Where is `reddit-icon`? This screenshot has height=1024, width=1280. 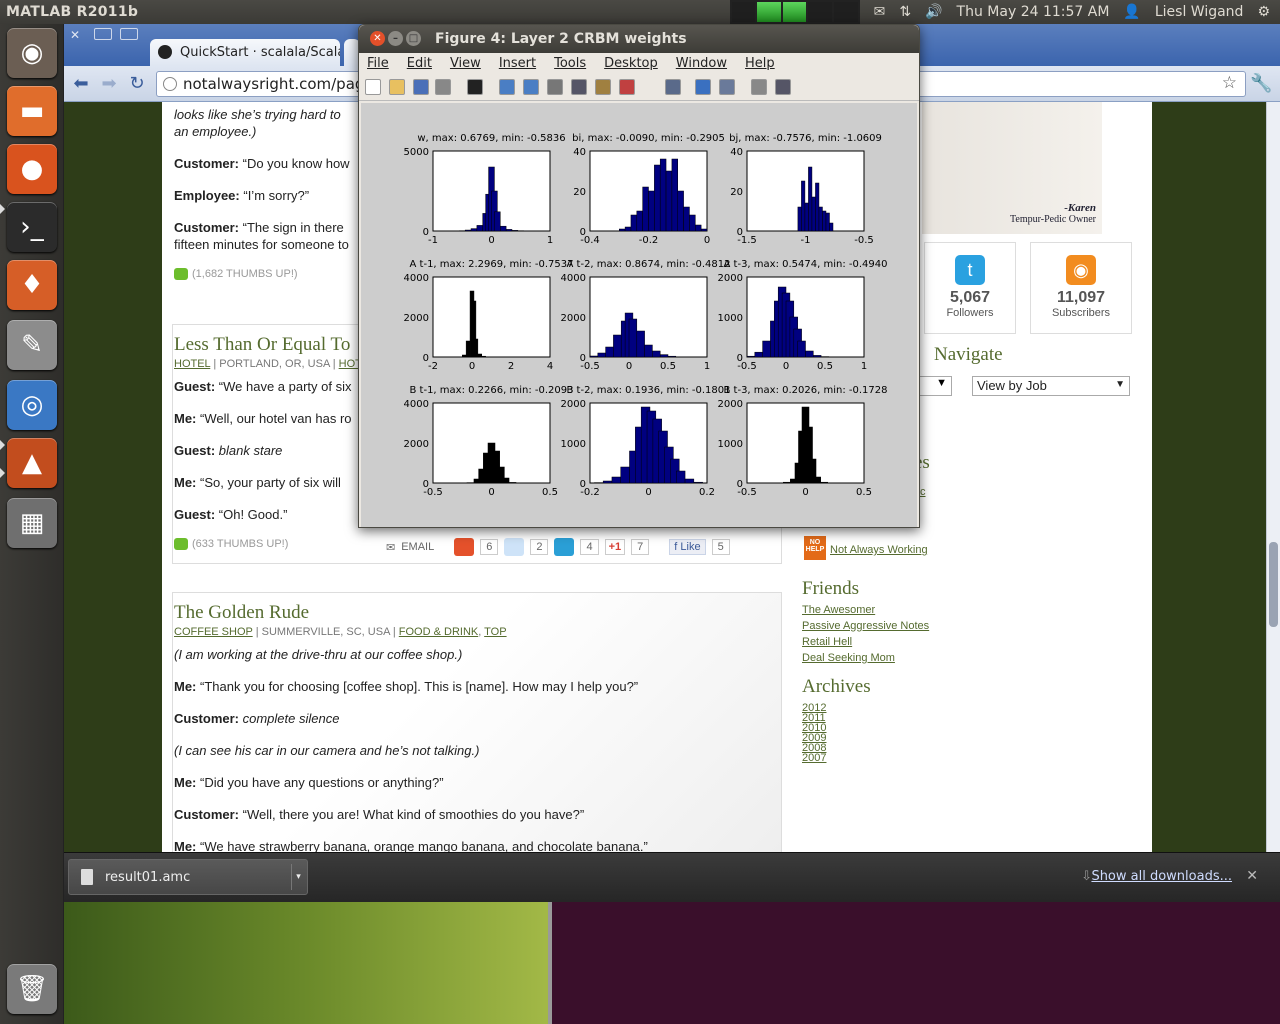 reddit-icon is located at coordinates (514, 547).